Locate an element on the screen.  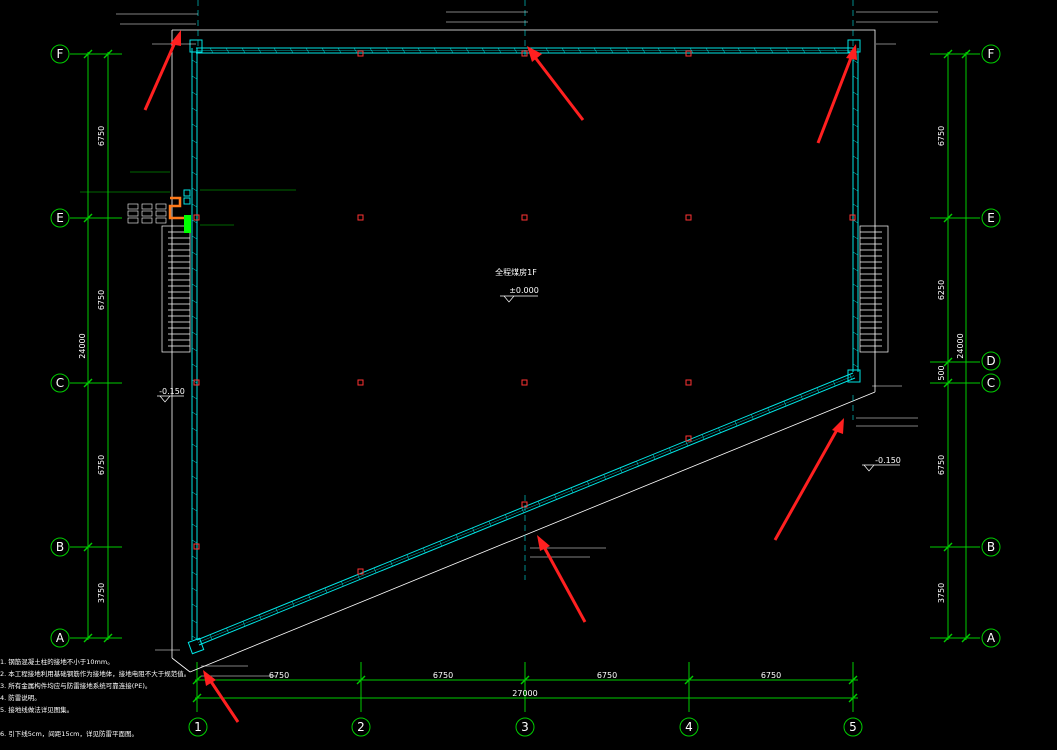
dim-right-total: 24000 is located at coordinates (960, 345).